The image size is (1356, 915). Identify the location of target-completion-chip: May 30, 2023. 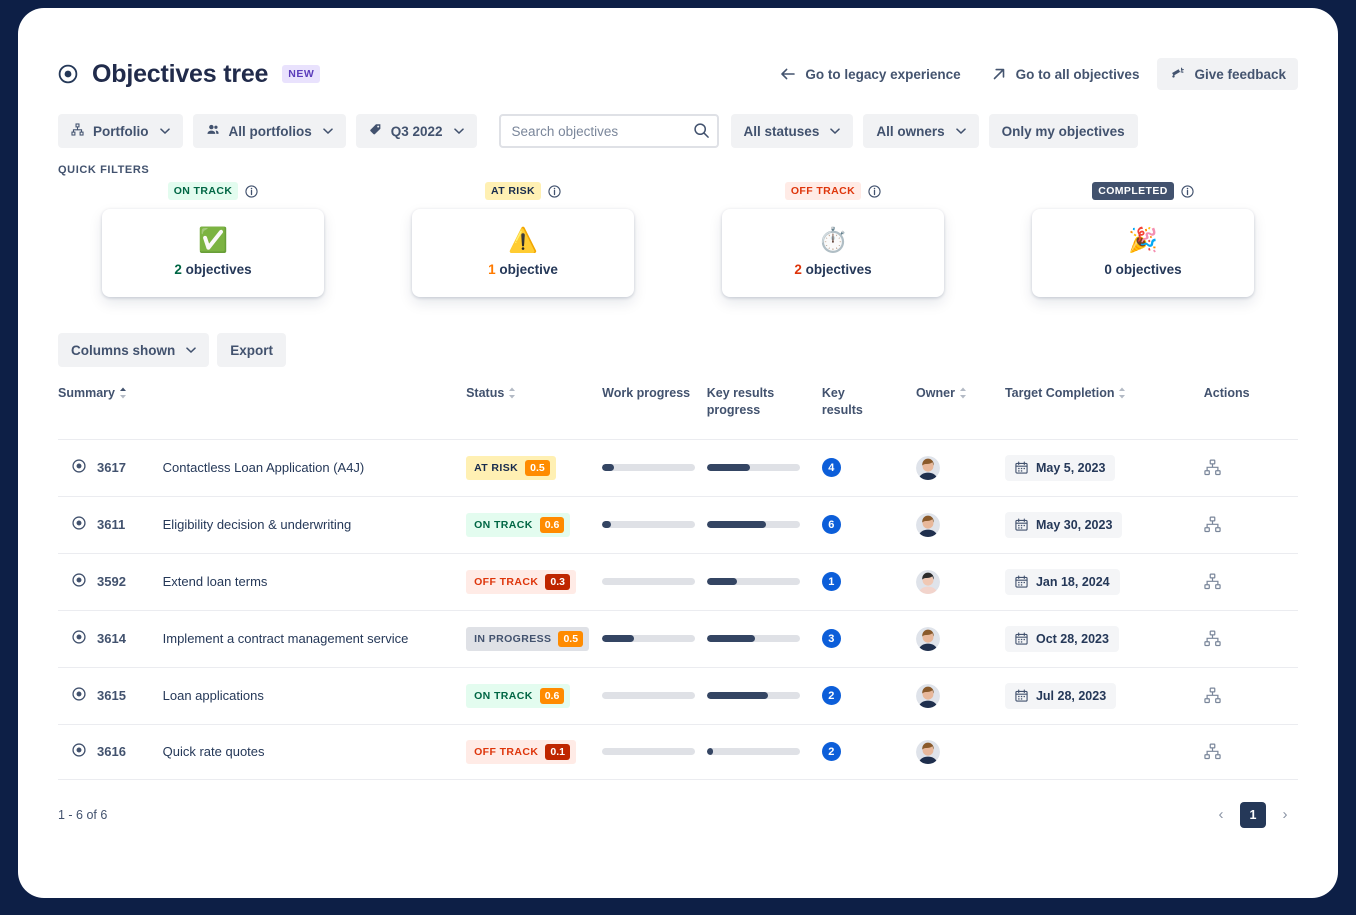
(1063, 524).